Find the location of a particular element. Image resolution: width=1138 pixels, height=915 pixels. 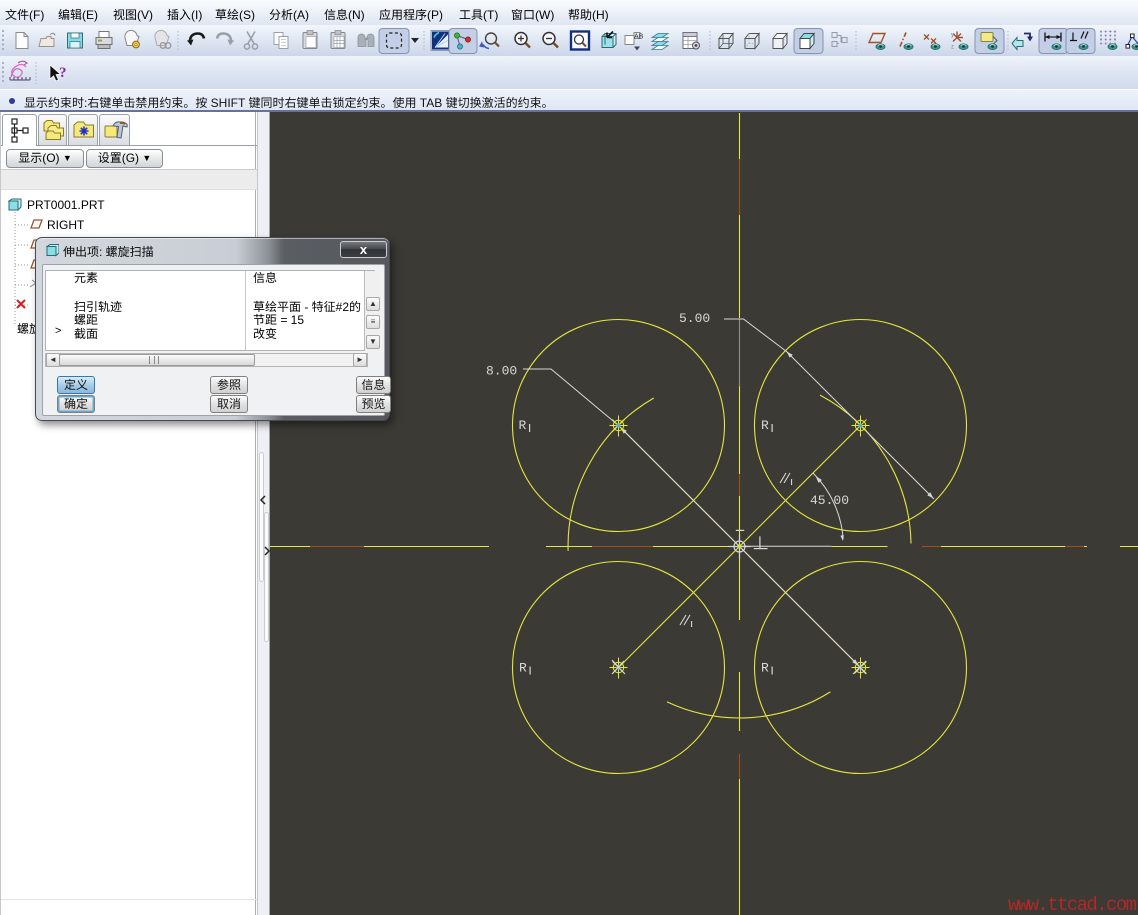

svg-text: y is located at coordinates (952, 36).